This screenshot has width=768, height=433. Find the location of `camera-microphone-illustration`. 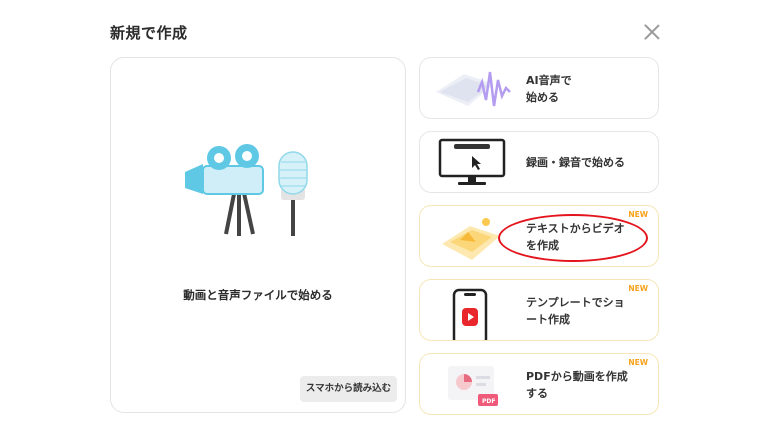

camera-microphone-illustration is located at coordinates (261, 196).